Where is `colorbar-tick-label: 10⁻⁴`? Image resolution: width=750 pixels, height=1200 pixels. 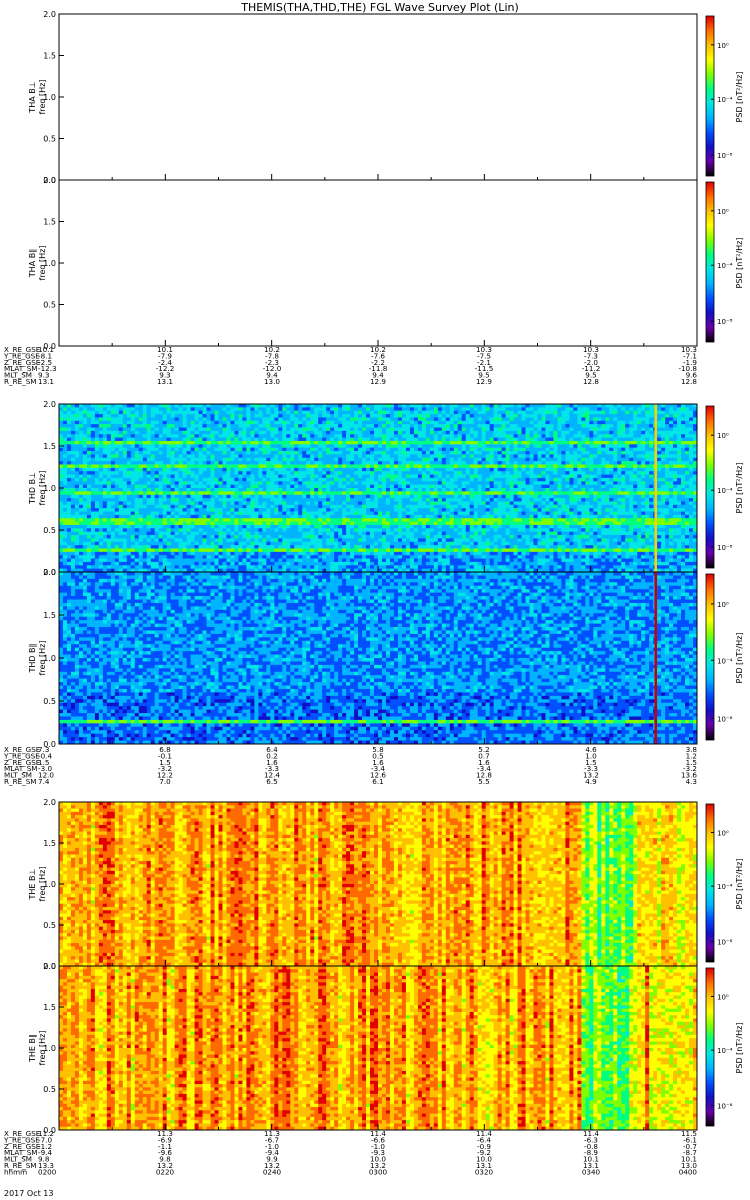 colorbar-tick-label: 10⁻⁴ is located at coordinates (725, 266).